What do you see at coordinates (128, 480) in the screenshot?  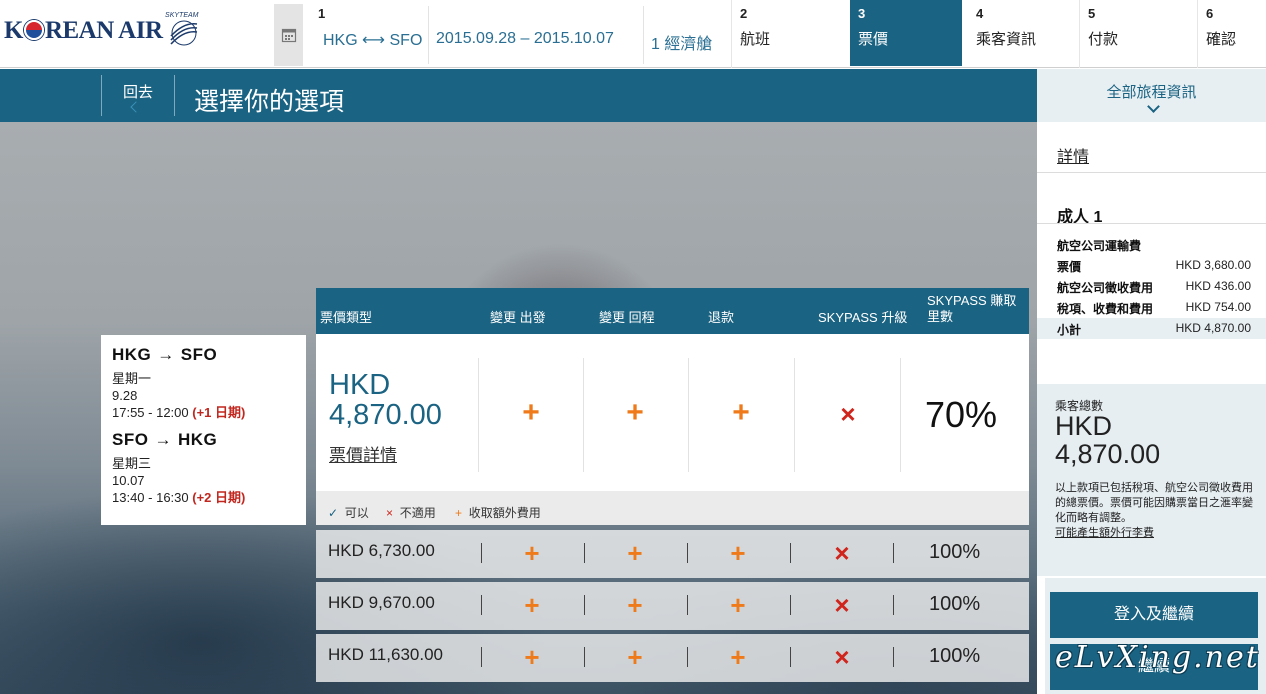 I see `return-date: 10.07` at bounding box center [128, 480].